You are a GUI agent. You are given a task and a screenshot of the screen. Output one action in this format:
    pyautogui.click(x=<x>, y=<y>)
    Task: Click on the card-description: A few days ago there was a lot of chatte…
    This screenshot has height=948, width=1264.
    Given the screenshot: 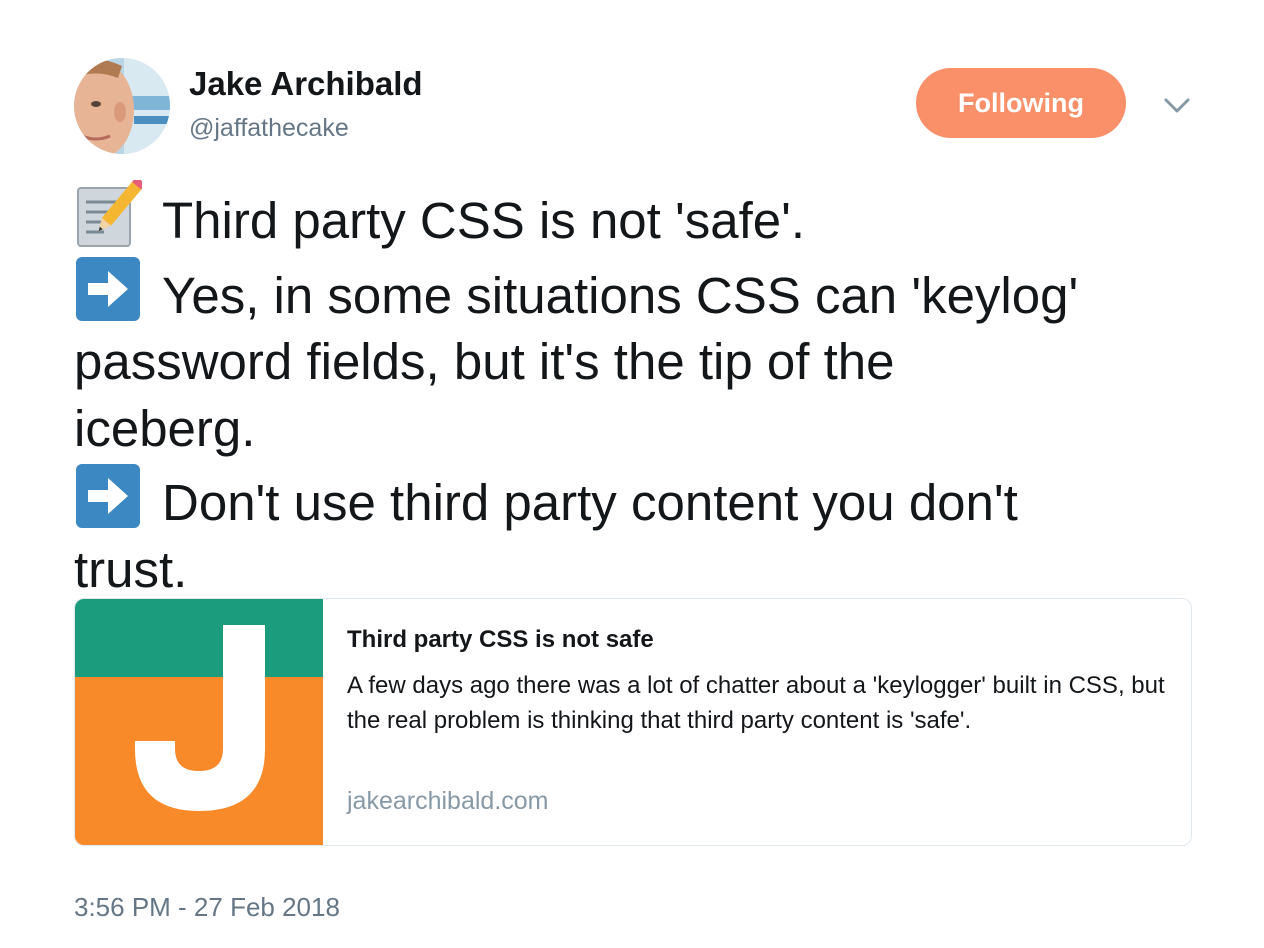 What is the action you would take?
    pyautogui.click(x=756, y=703)
    